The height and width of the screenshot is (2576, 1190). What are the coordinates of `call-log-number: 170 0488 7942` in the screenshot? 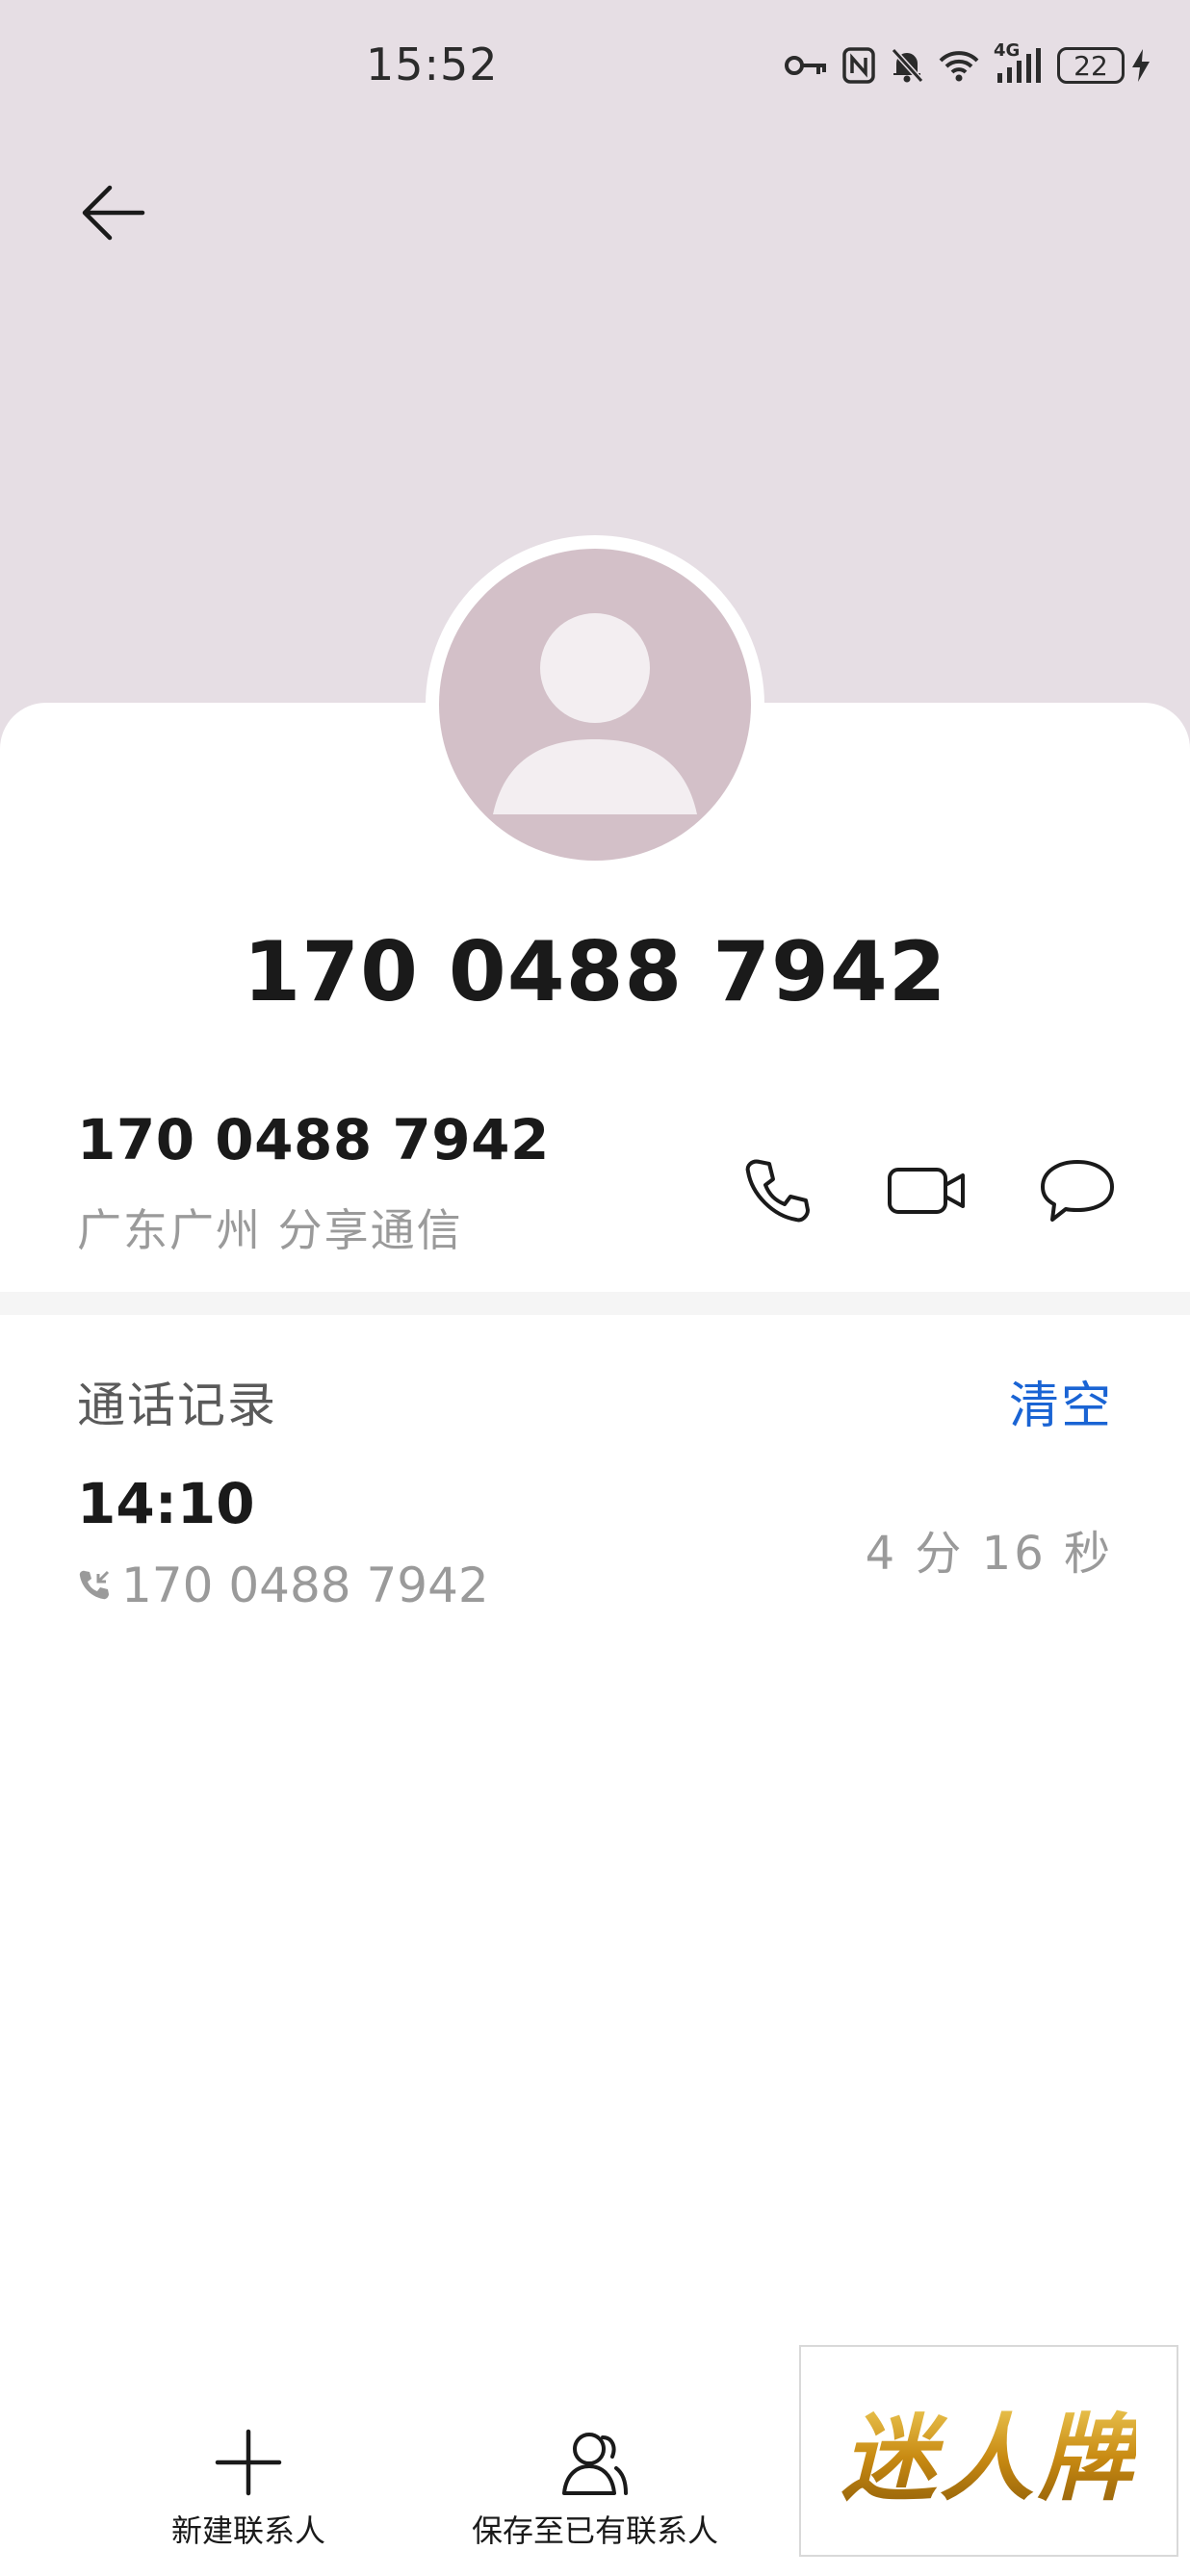 It's located at (305, 1585).